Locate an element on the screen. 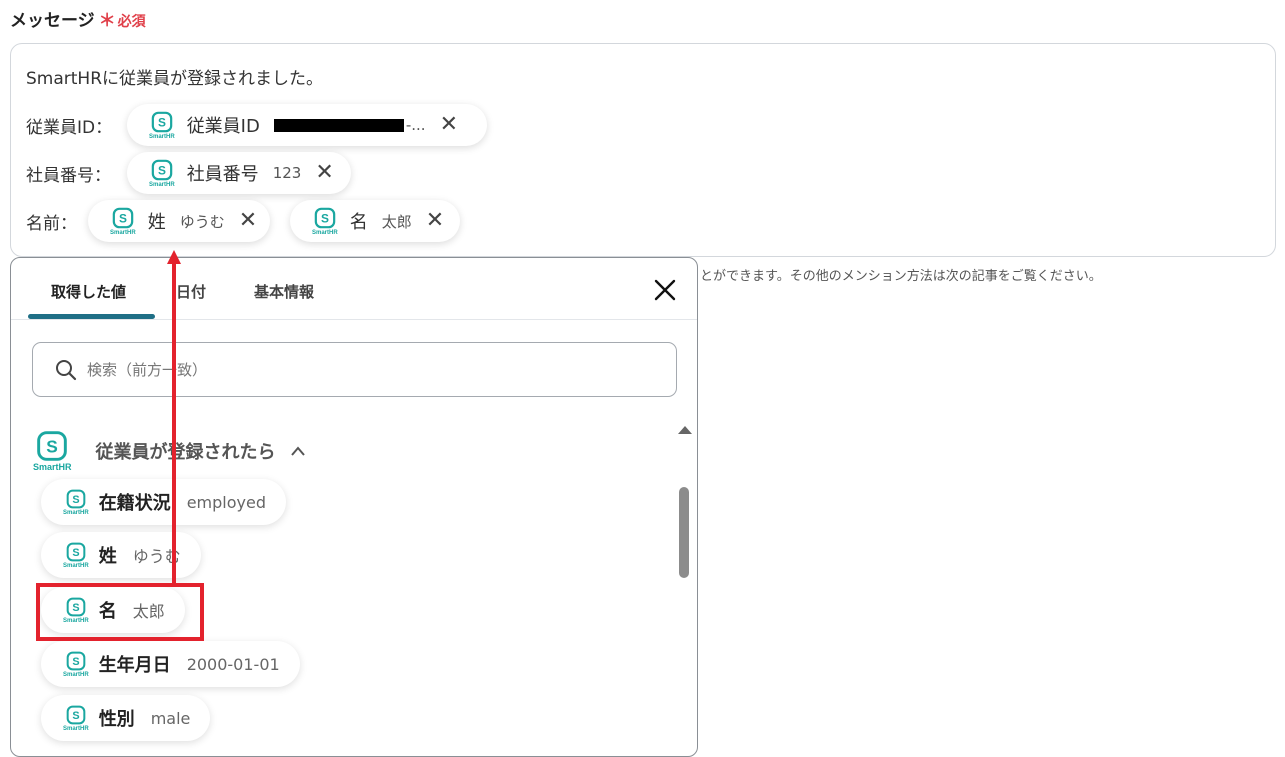  tab-date: 日付 is located at coordinates (191, 291).